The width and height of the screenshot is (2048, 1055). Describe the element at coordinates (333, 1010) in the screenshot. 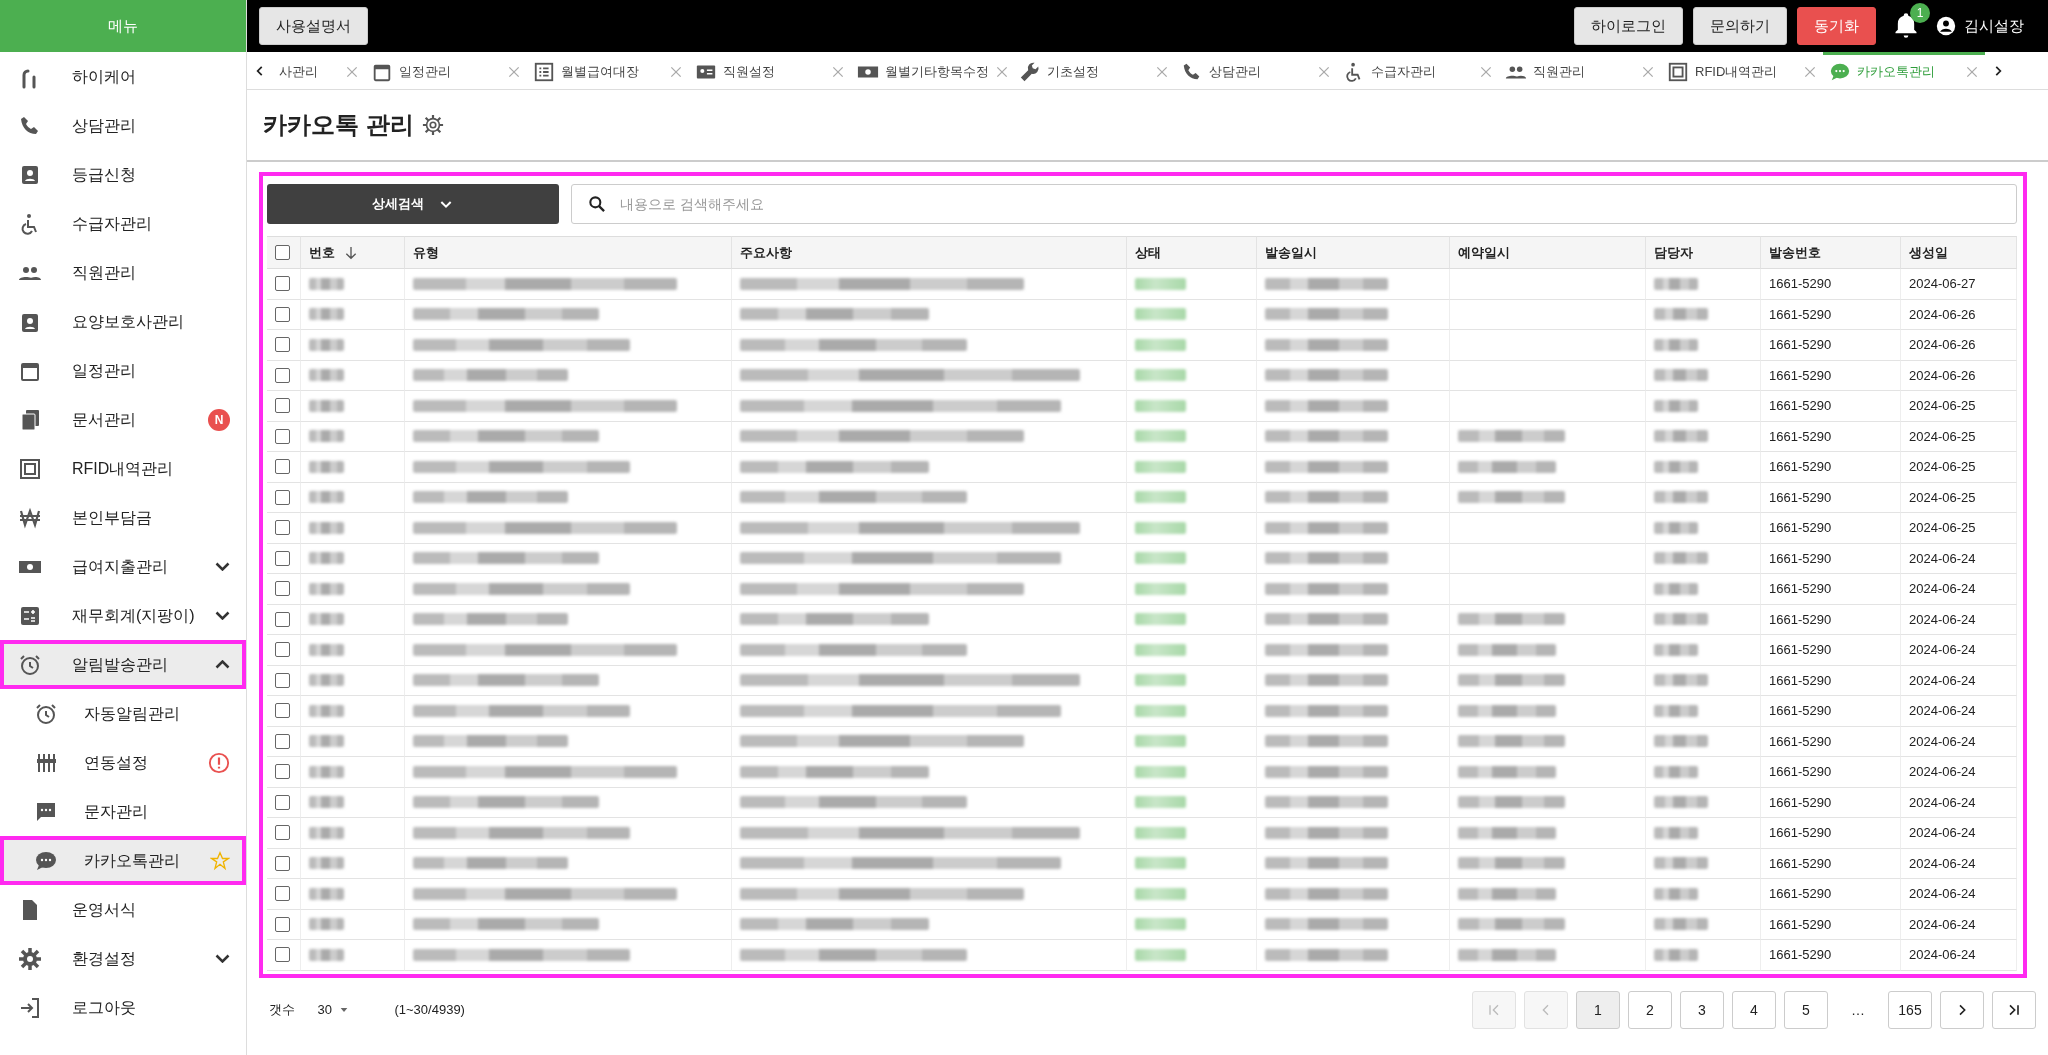

I see `page-size-select: 30` at that location.